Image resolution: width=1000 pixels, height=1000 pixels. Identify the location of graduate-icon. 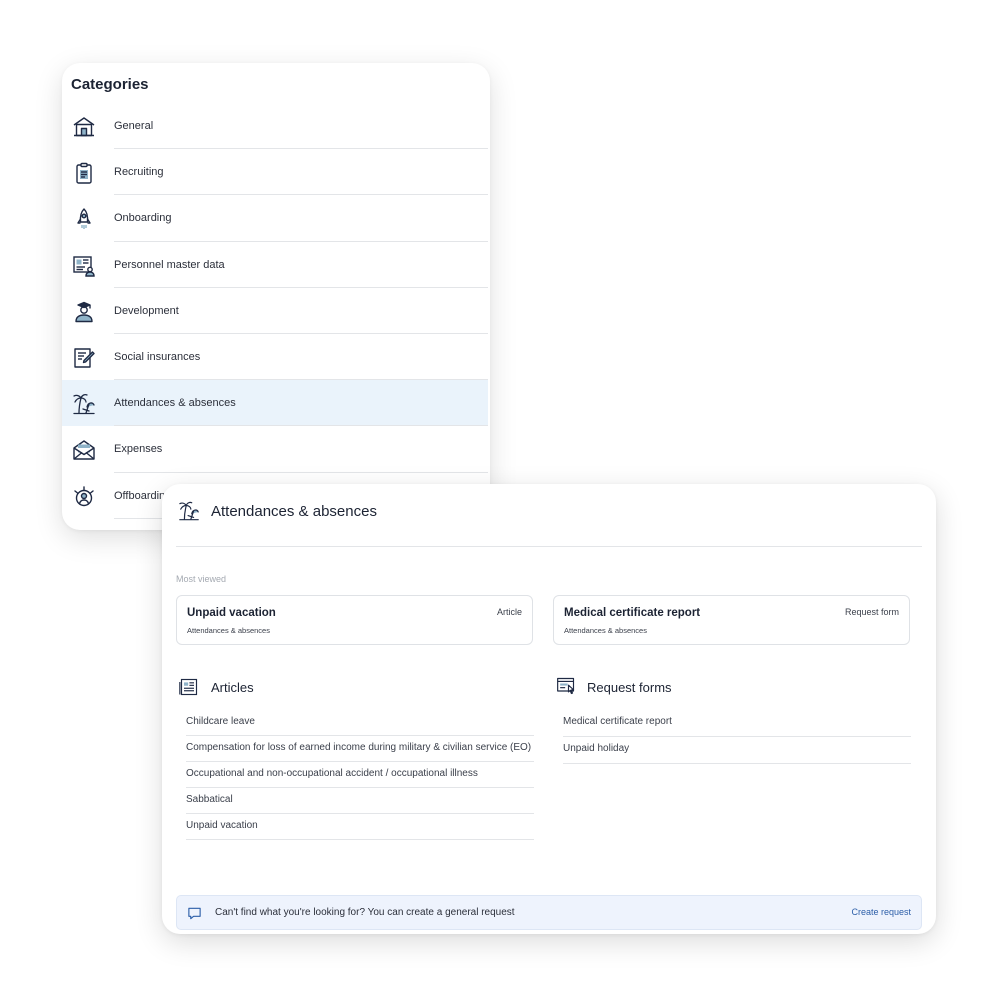
(84, 312).